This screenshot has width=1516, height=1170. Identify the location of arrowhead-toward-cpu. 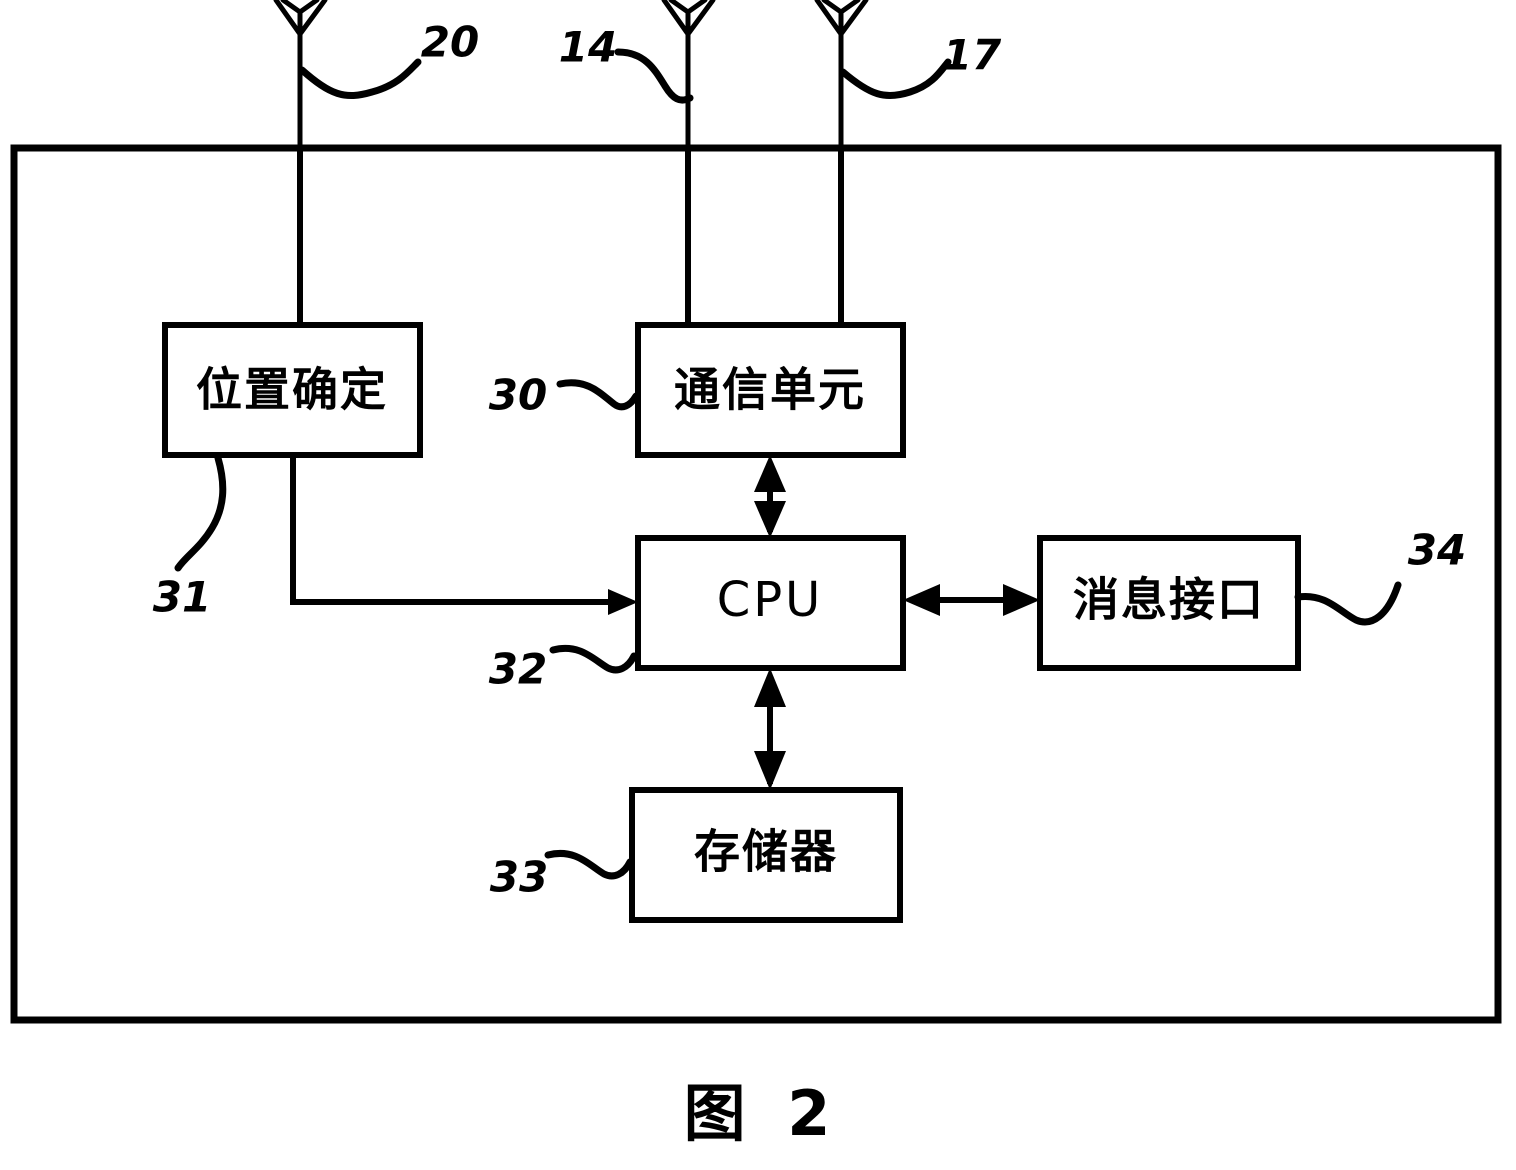
(921, 600).